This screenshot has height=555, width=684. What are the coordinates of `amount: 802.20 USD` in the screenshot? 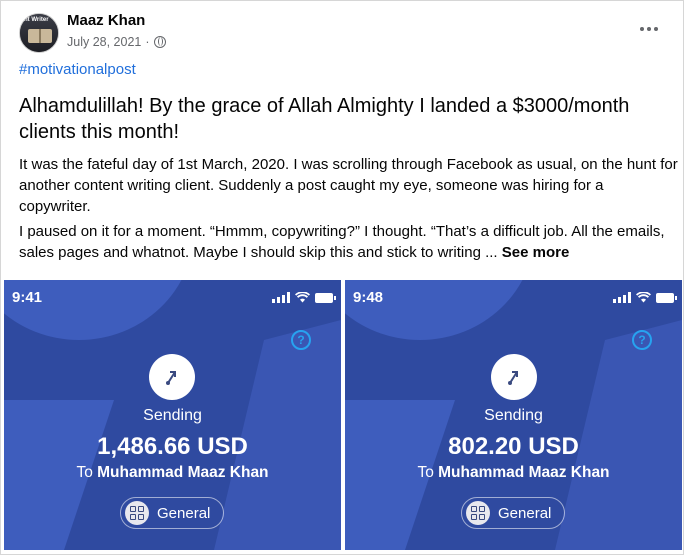 It's located at (513, 446).